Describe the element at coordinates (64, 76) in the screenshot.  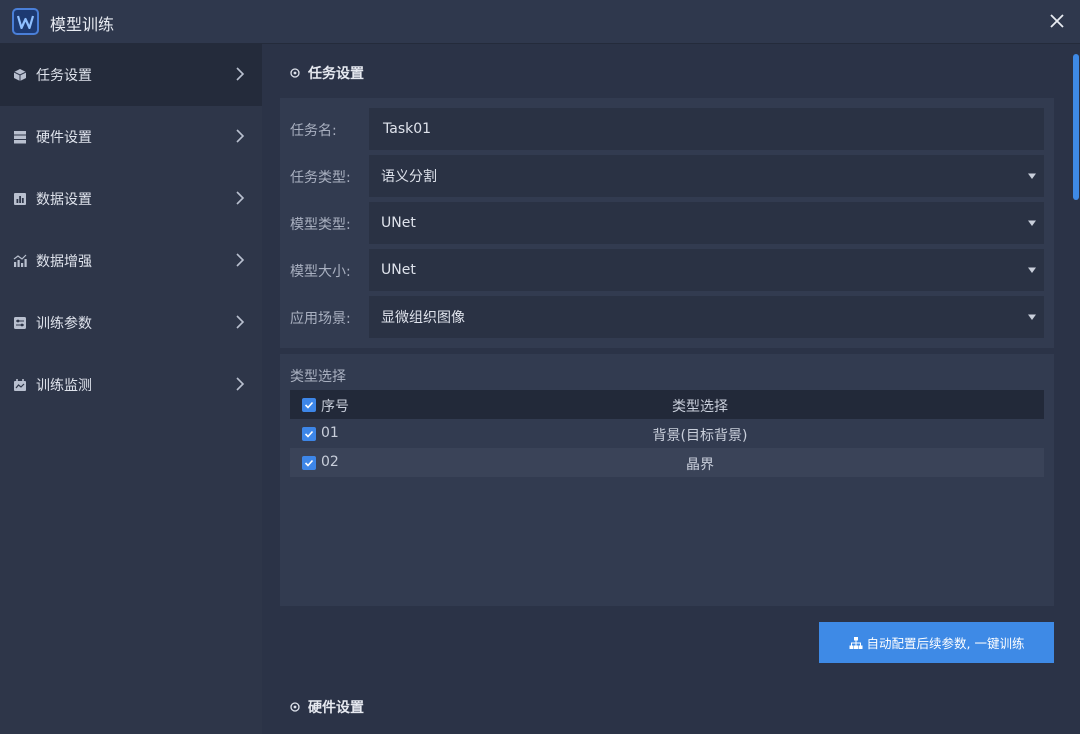
I see `sidebar-item-label: 任务设置` at that location.